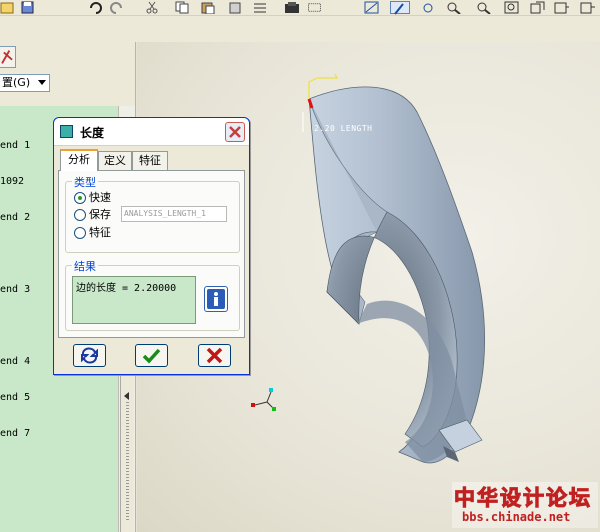 This screenshot has height=532, width=600. Describe the element at coordinates (208, 8) in the screenshot. I see `paste-icon` at that location.